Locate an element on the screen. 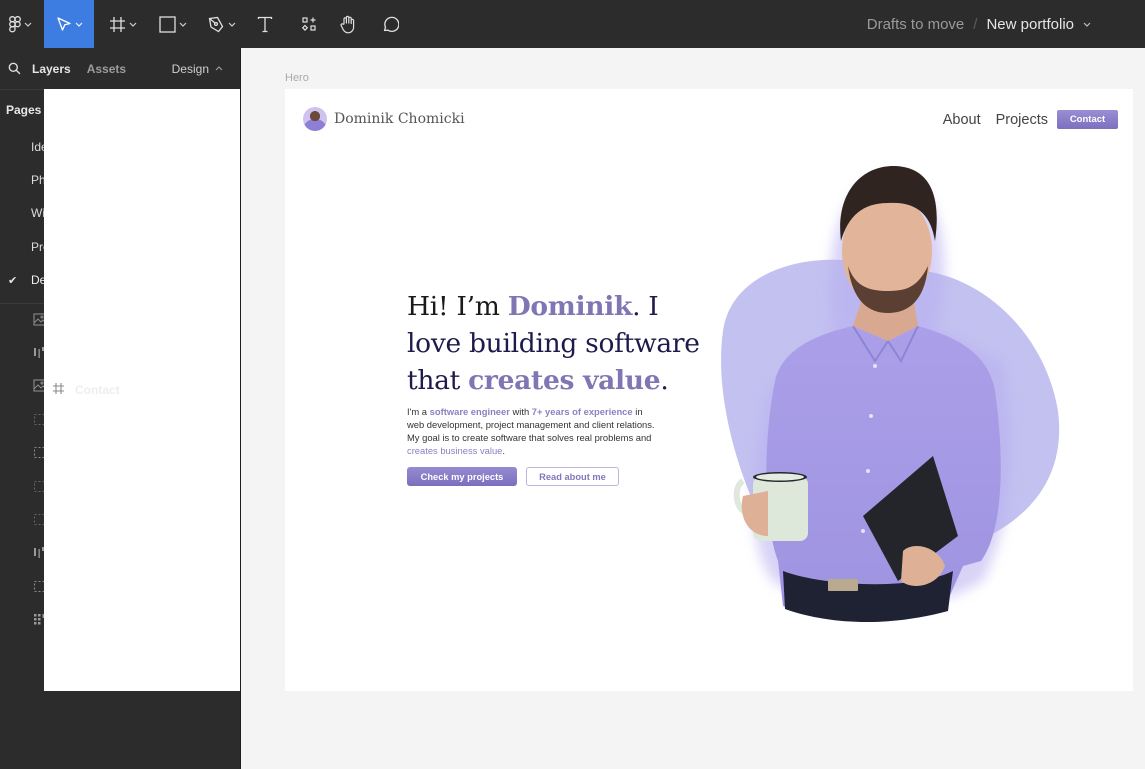 The height and width of the screenshot is (769, 1145). design-label: Design is located at coordinates (190, 68).